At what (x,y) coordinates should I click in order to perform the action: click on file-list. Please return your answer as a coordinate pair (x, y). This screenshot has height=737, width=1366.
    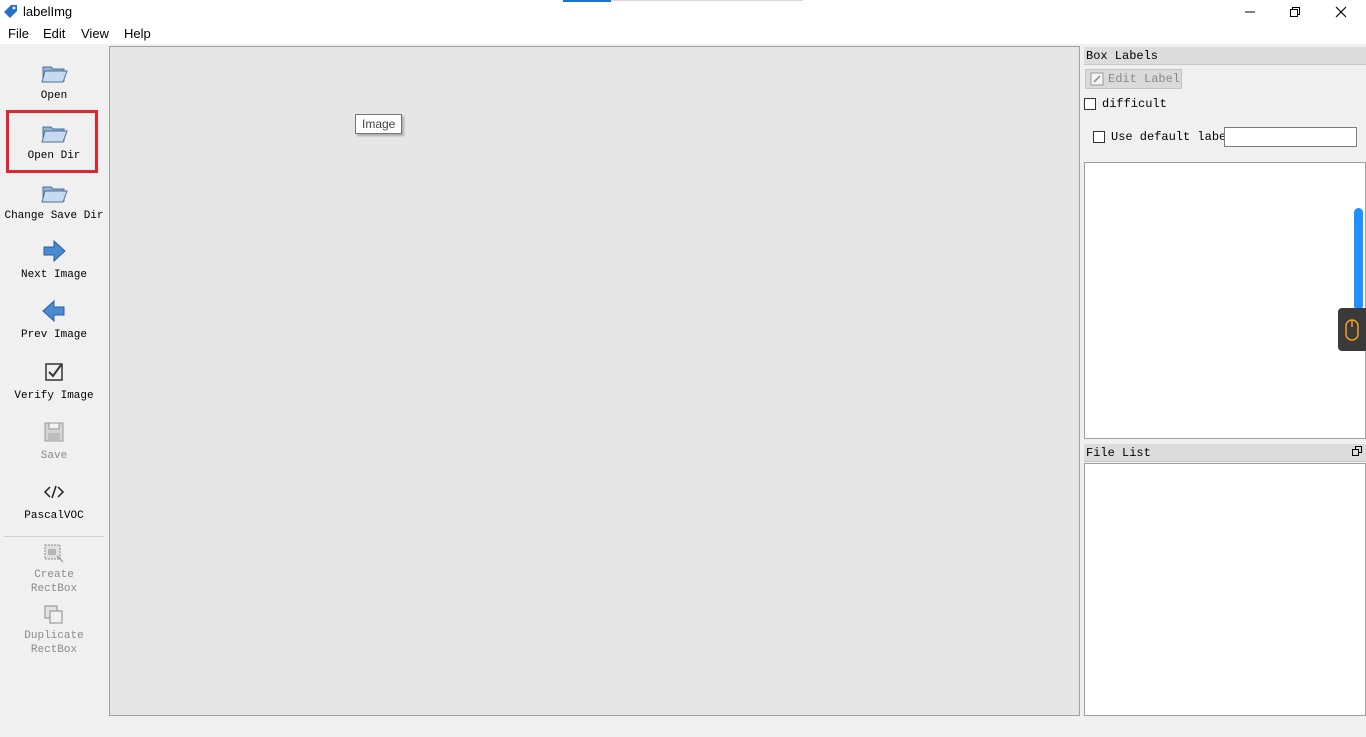
    Looking at the image, I should click on (1225, 589).